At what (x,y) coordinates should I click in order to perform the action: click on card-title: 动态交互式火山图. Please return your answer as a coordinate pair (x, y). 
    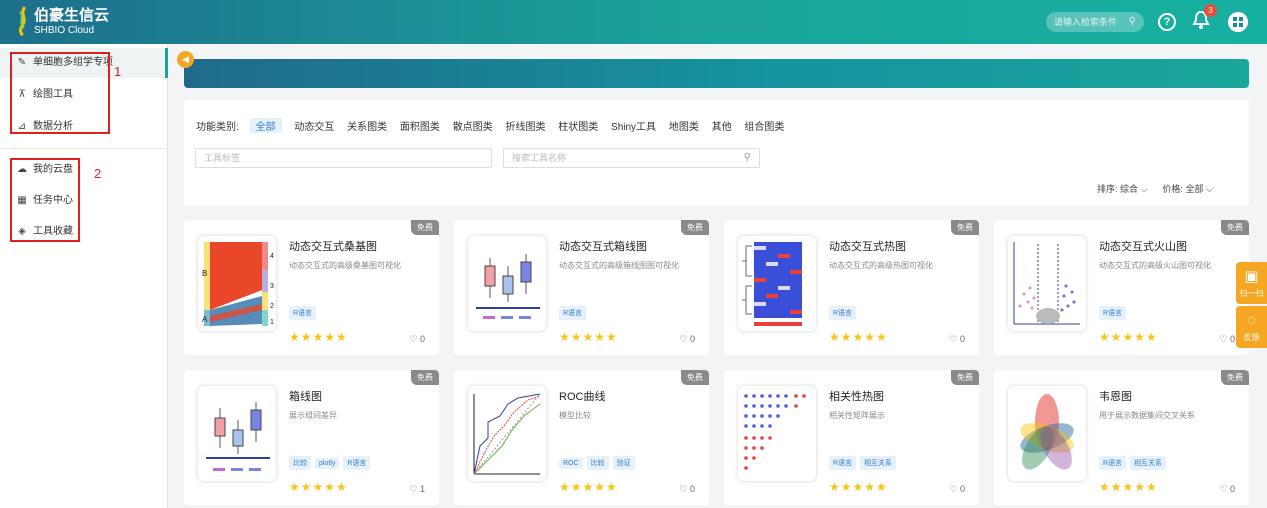
    Looking at the image, I should click on (1143, 247).